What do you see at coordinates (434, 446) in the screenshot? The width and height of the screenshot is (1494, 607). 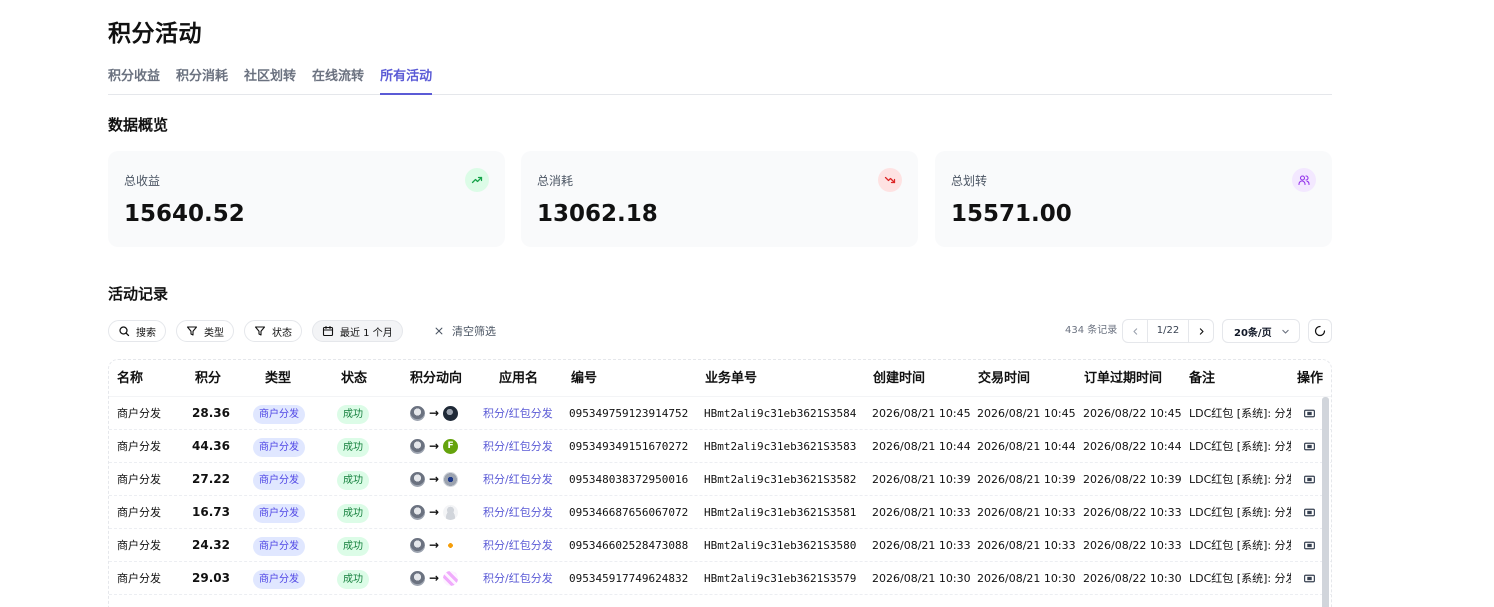 I see `cell-flow: → F` at bounding box center [434, 446].